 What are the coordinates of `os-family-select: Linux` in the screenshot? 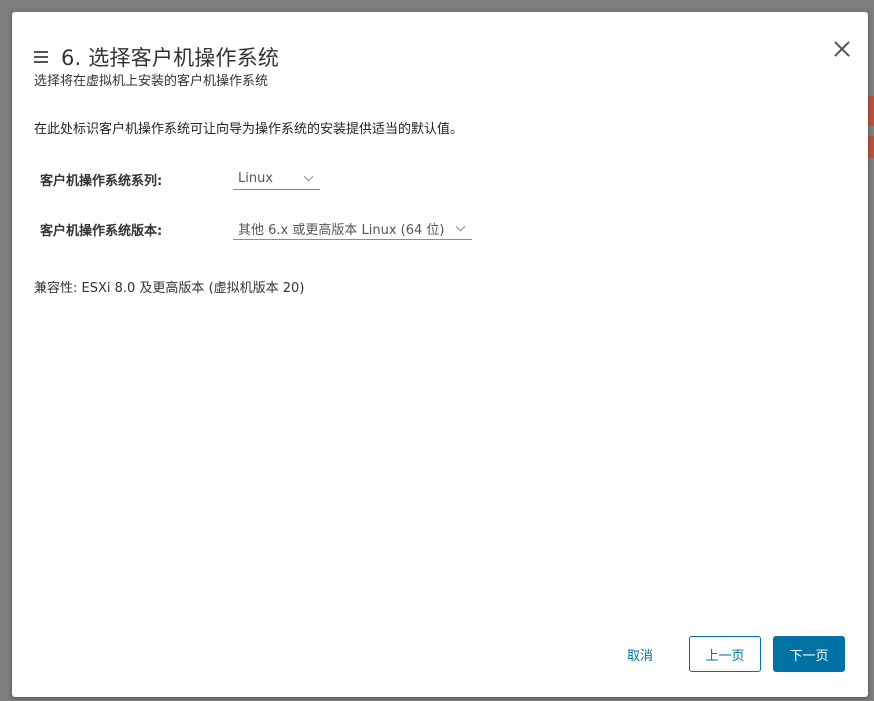 It's located at (276, 179).